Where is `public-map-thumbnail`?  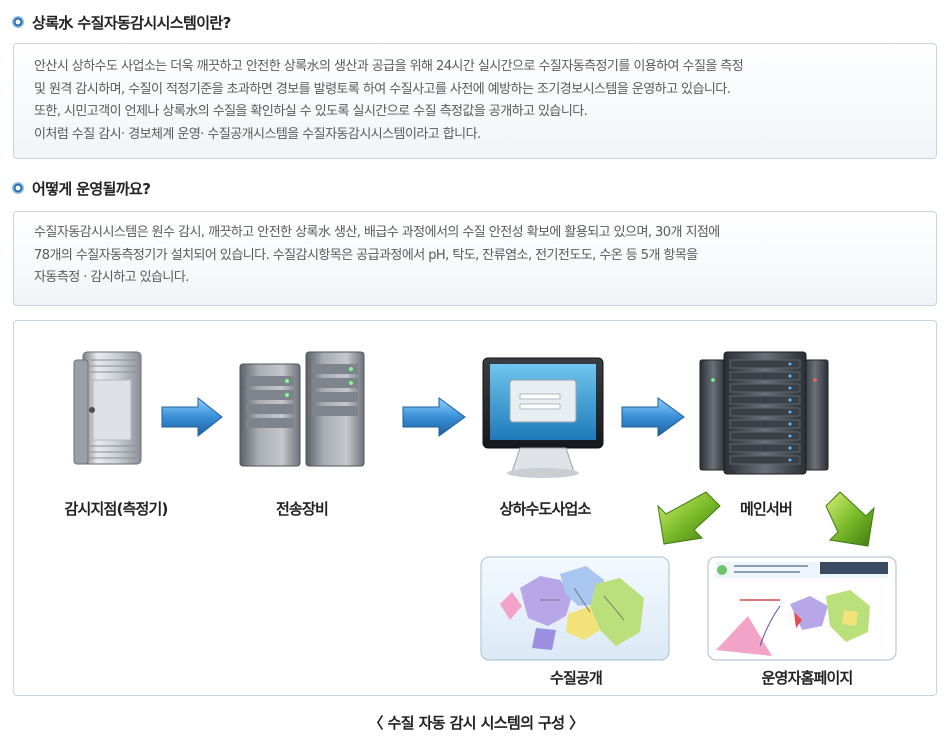 public-map-thumbnail is located at coordinates (575, 608).